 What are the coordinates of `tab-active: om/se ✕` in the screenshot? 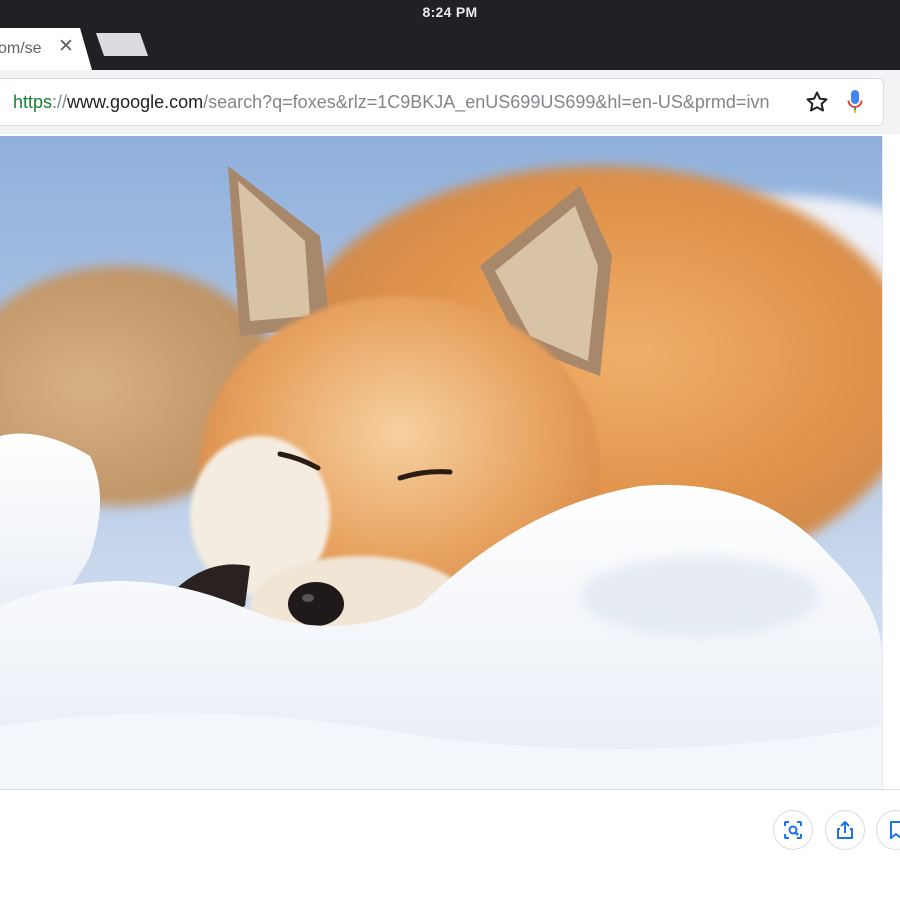 It's located at (46, 49).